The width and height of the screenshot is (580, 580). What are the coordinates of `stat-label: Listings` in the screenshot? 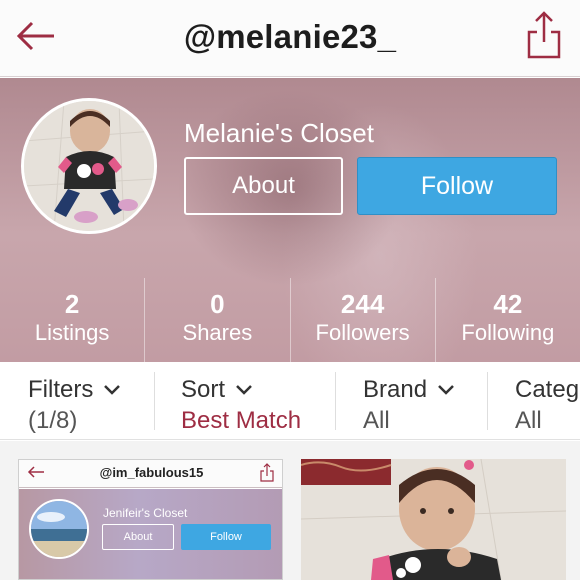 It's located at (72, 332).